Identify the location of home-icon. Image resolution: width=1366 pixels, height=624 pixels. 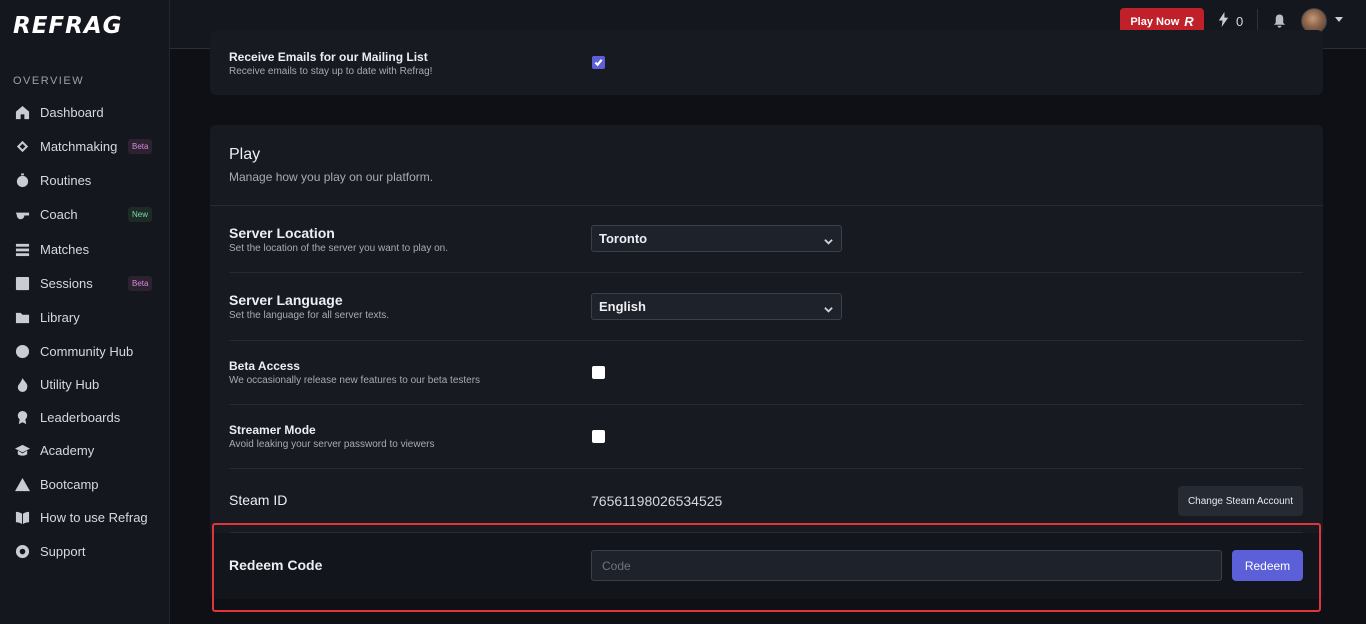
(22, 112).